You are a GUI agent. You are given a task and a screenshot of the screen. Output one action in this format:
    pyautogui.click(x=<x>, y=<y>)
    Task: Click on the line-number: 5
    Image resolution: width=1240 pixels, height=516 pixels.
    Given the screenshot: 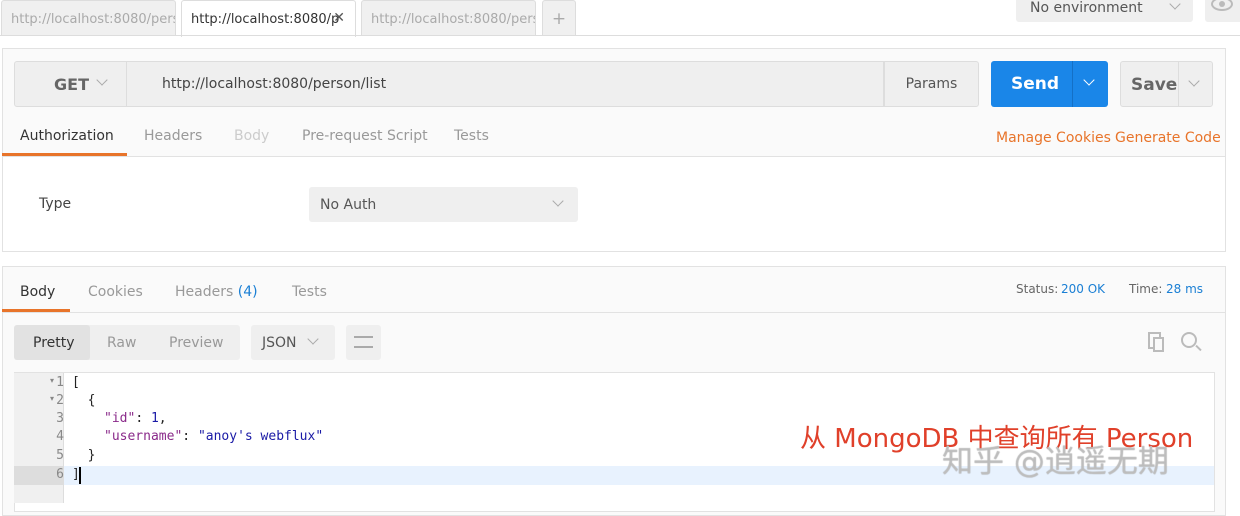 What is the action you would take?
    pyautogui.click(x=60, y=455)
    